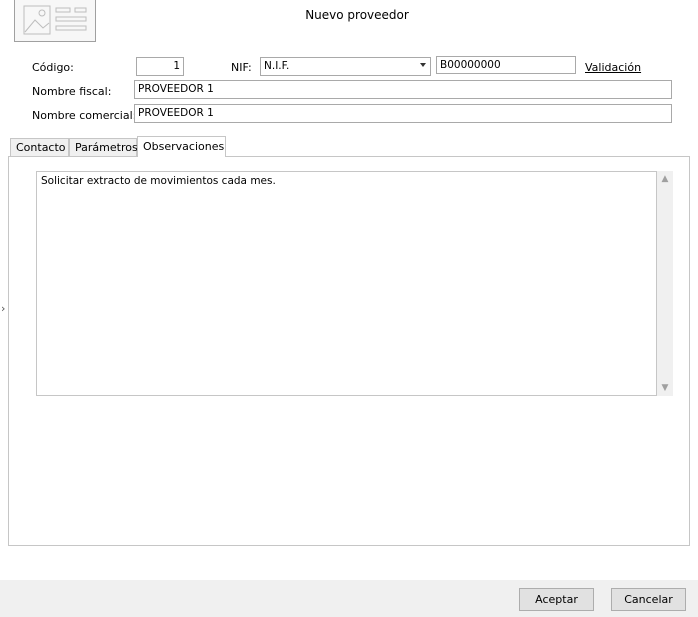 The width and height of the screenshot is (698, 617). What do you see at coordinates (423, 65) in the screenshot?
I see `chevron-down-icon` at bounding box center [423, 65].